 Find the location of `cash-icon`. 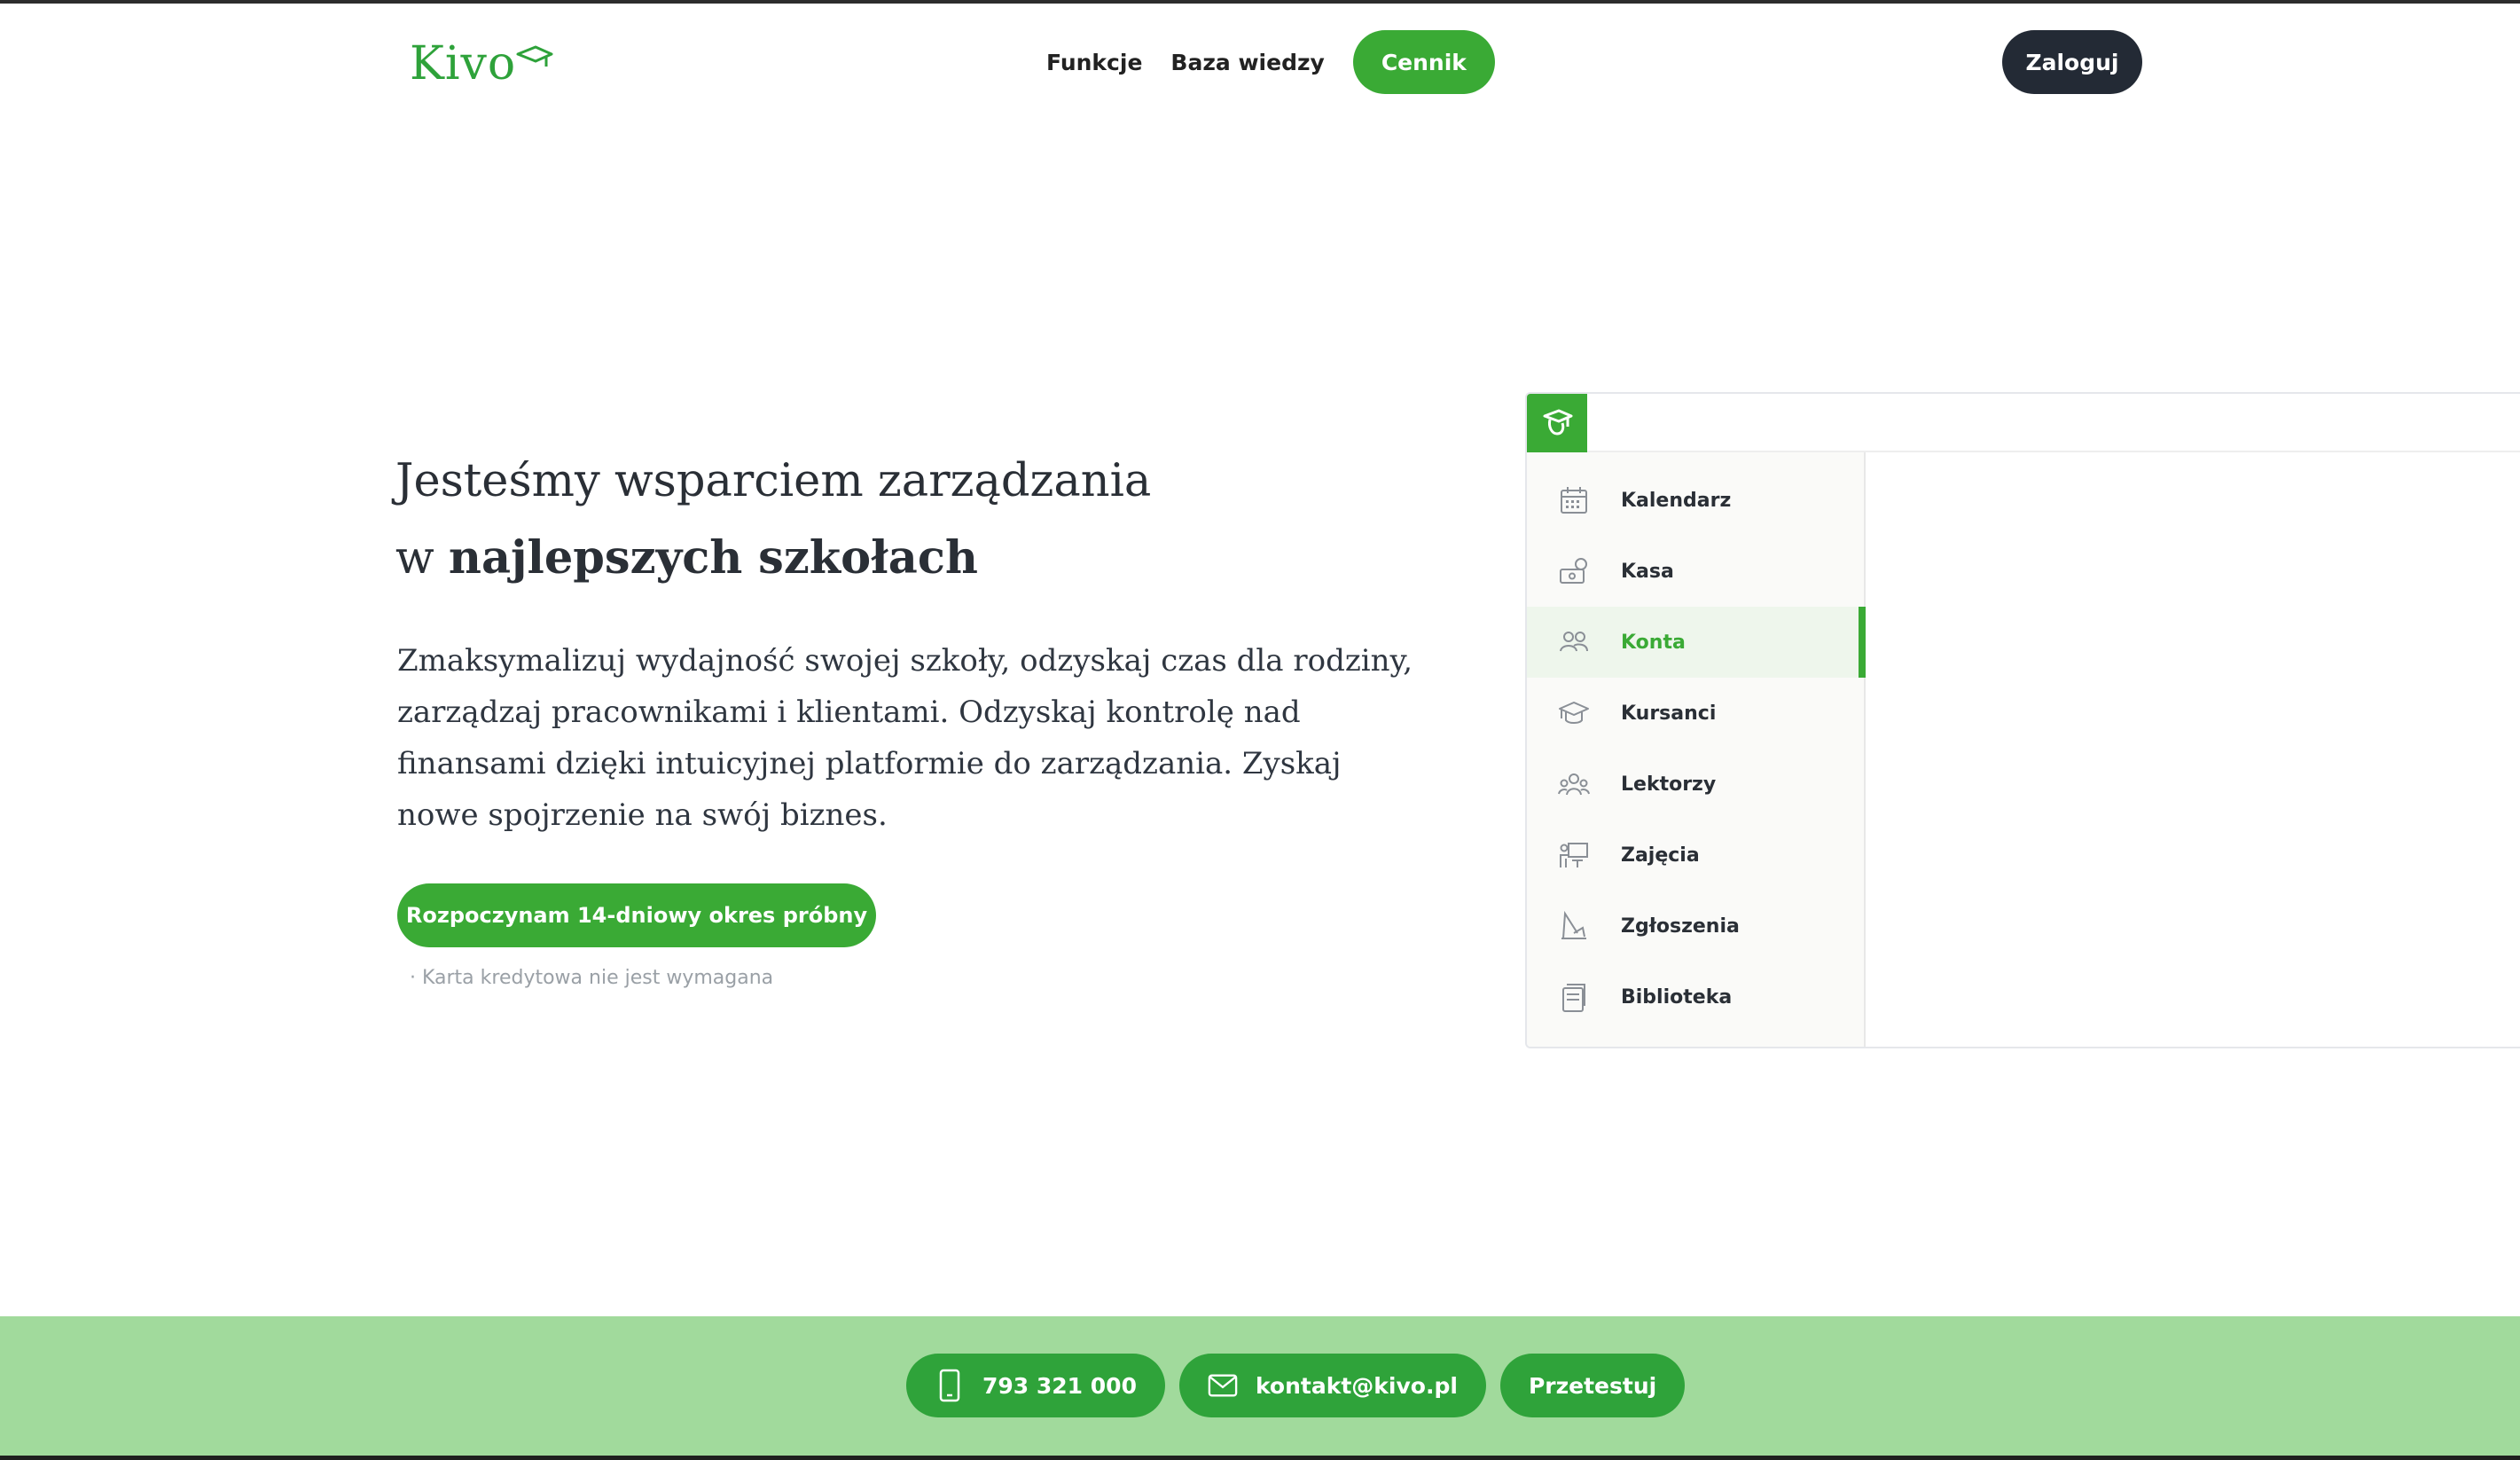

cash-icon is located at coordinates (1574, 571).